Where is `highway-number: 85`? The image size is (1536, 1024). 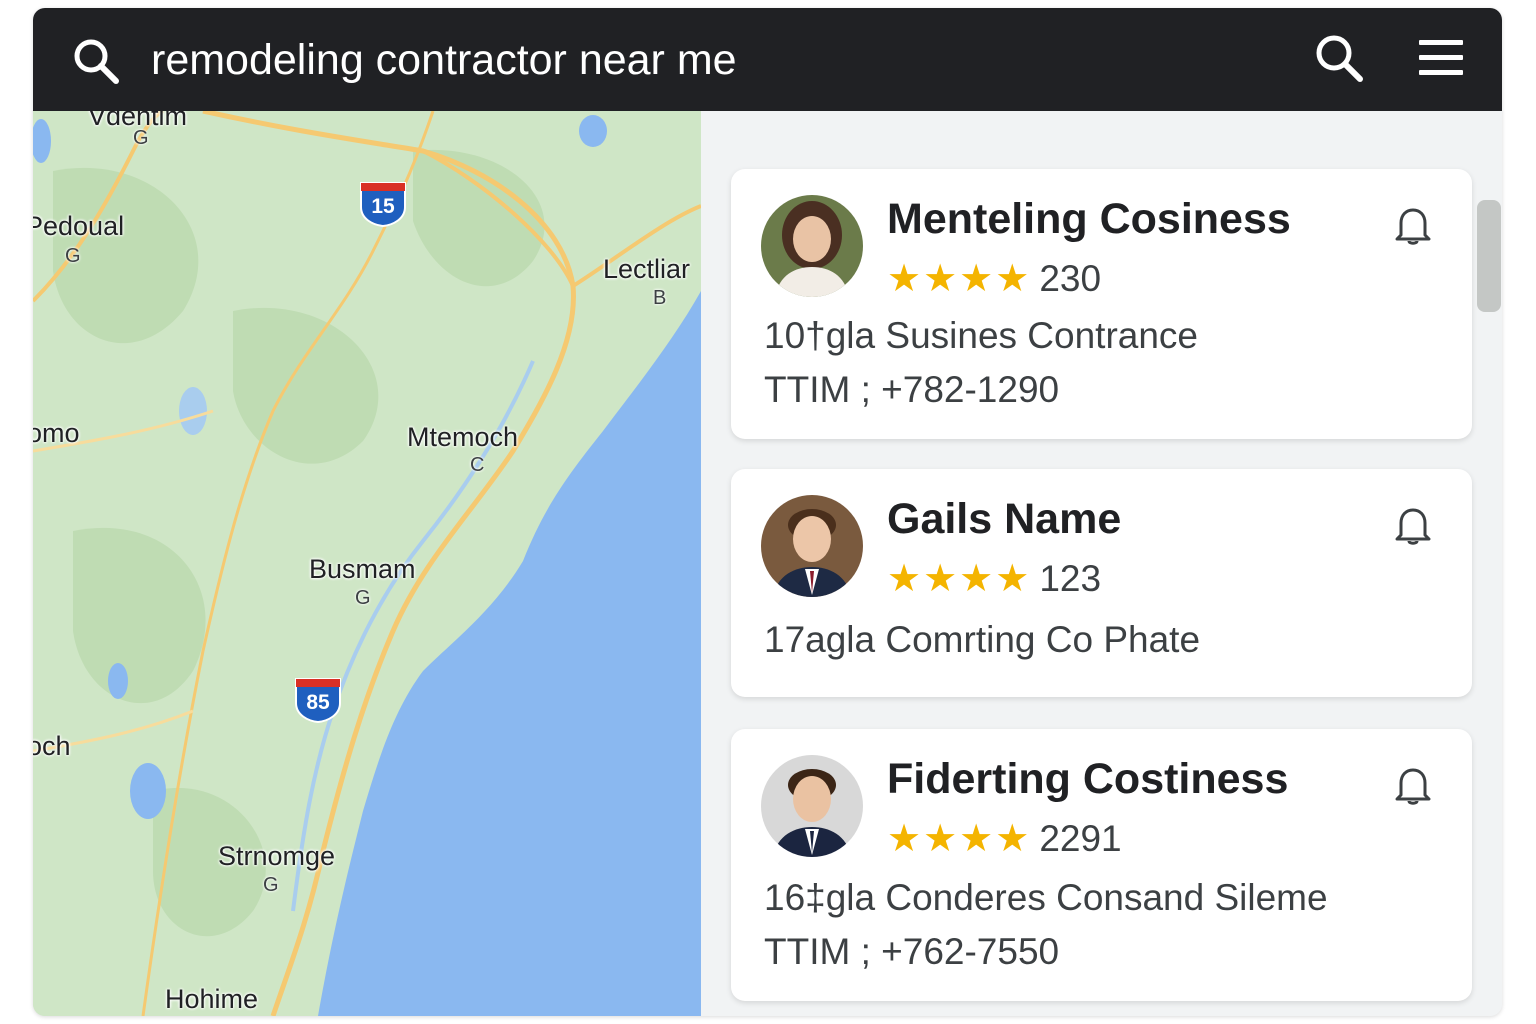 highway-number: 85 is located at coordinates (318, 702).